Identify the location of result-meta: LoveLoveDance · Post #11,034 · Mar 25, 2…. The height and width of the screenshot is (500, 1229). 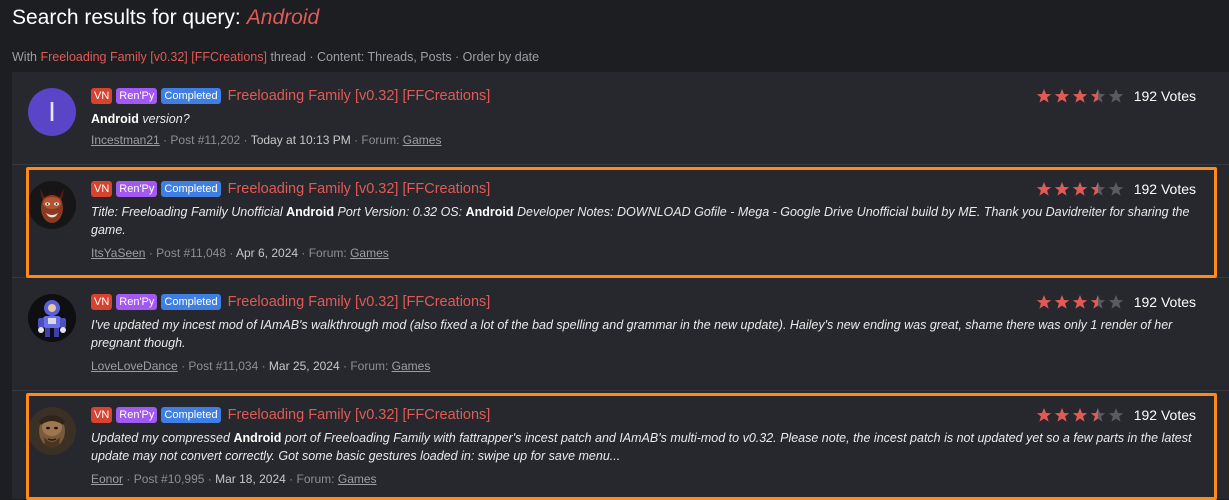
(260, 366).